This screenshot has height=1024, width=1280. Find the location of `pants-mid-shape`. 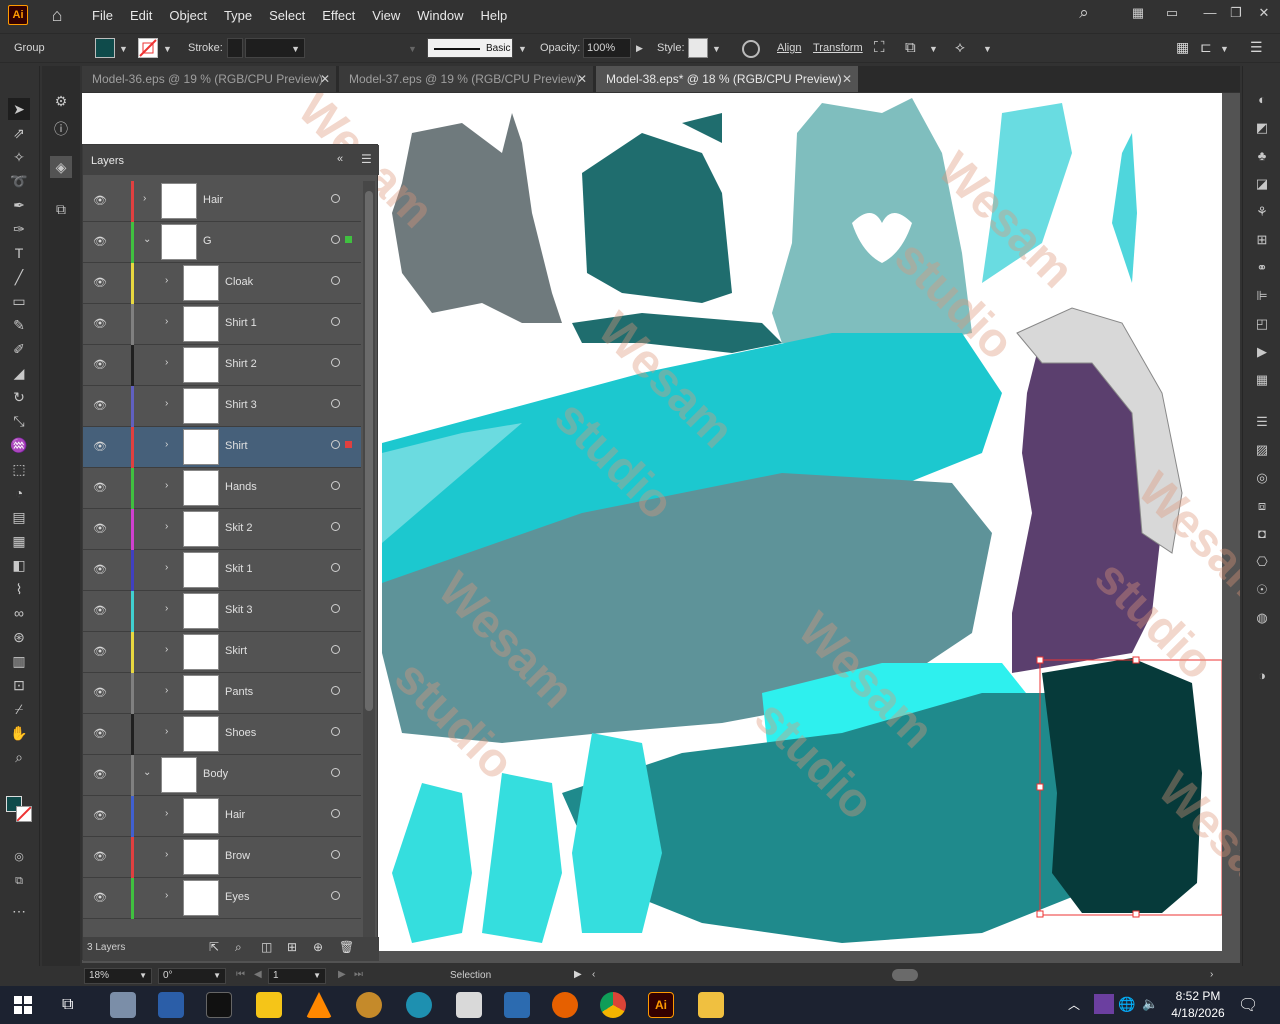

pants-mid-shape is located at coordinates (522, 858).